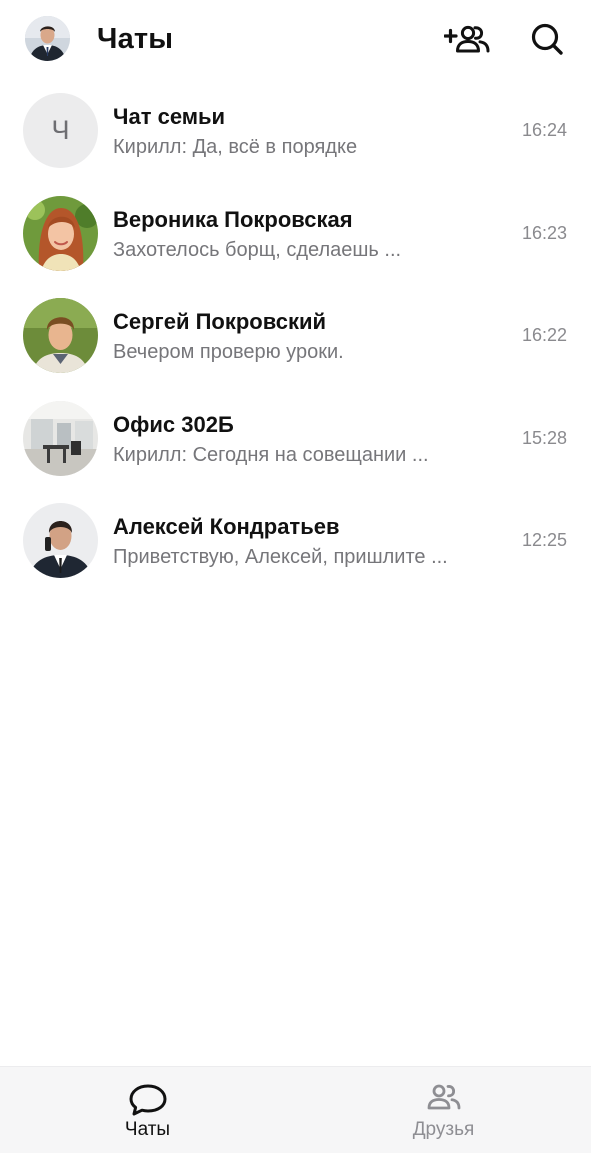 This screenshot has width=591, height=1153. I want to click on chat-time: 12:25, so click(544, 540).